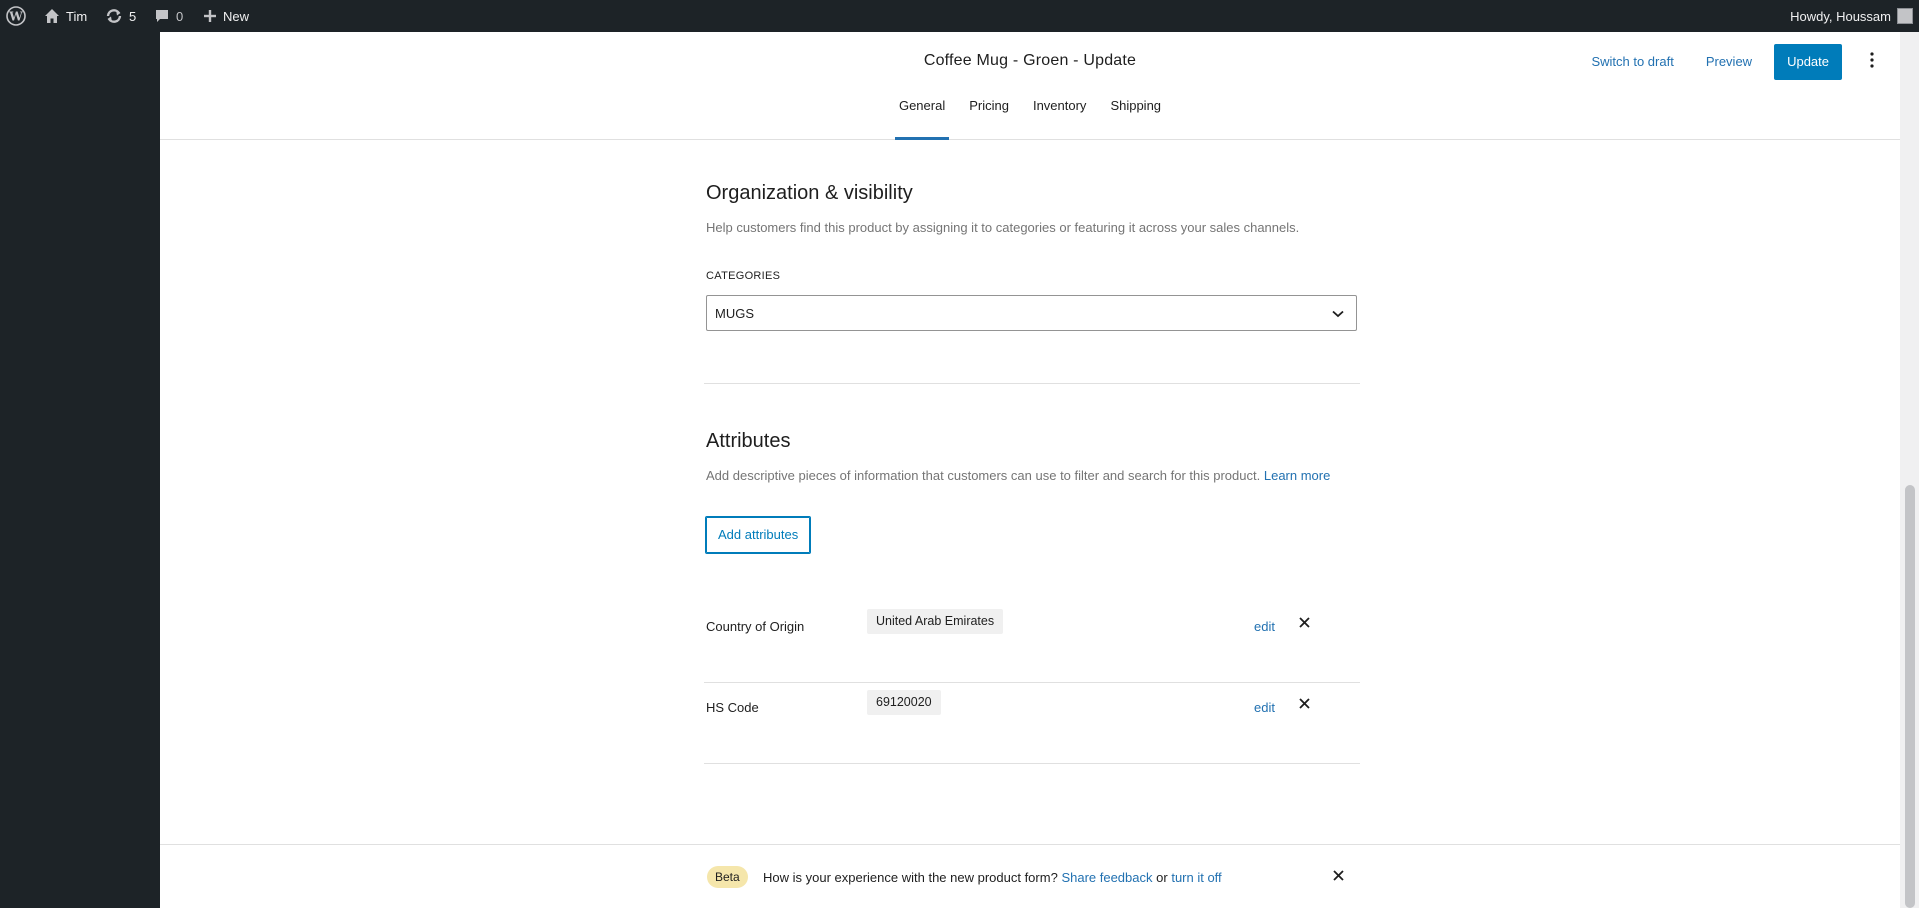 Image resolution: width=1919 pixels, height=908 pixels. Describe the element at coordinates (1033, 710) in the screenshot. I see `attribute-row: HS Code 69120020 edit` at that location.